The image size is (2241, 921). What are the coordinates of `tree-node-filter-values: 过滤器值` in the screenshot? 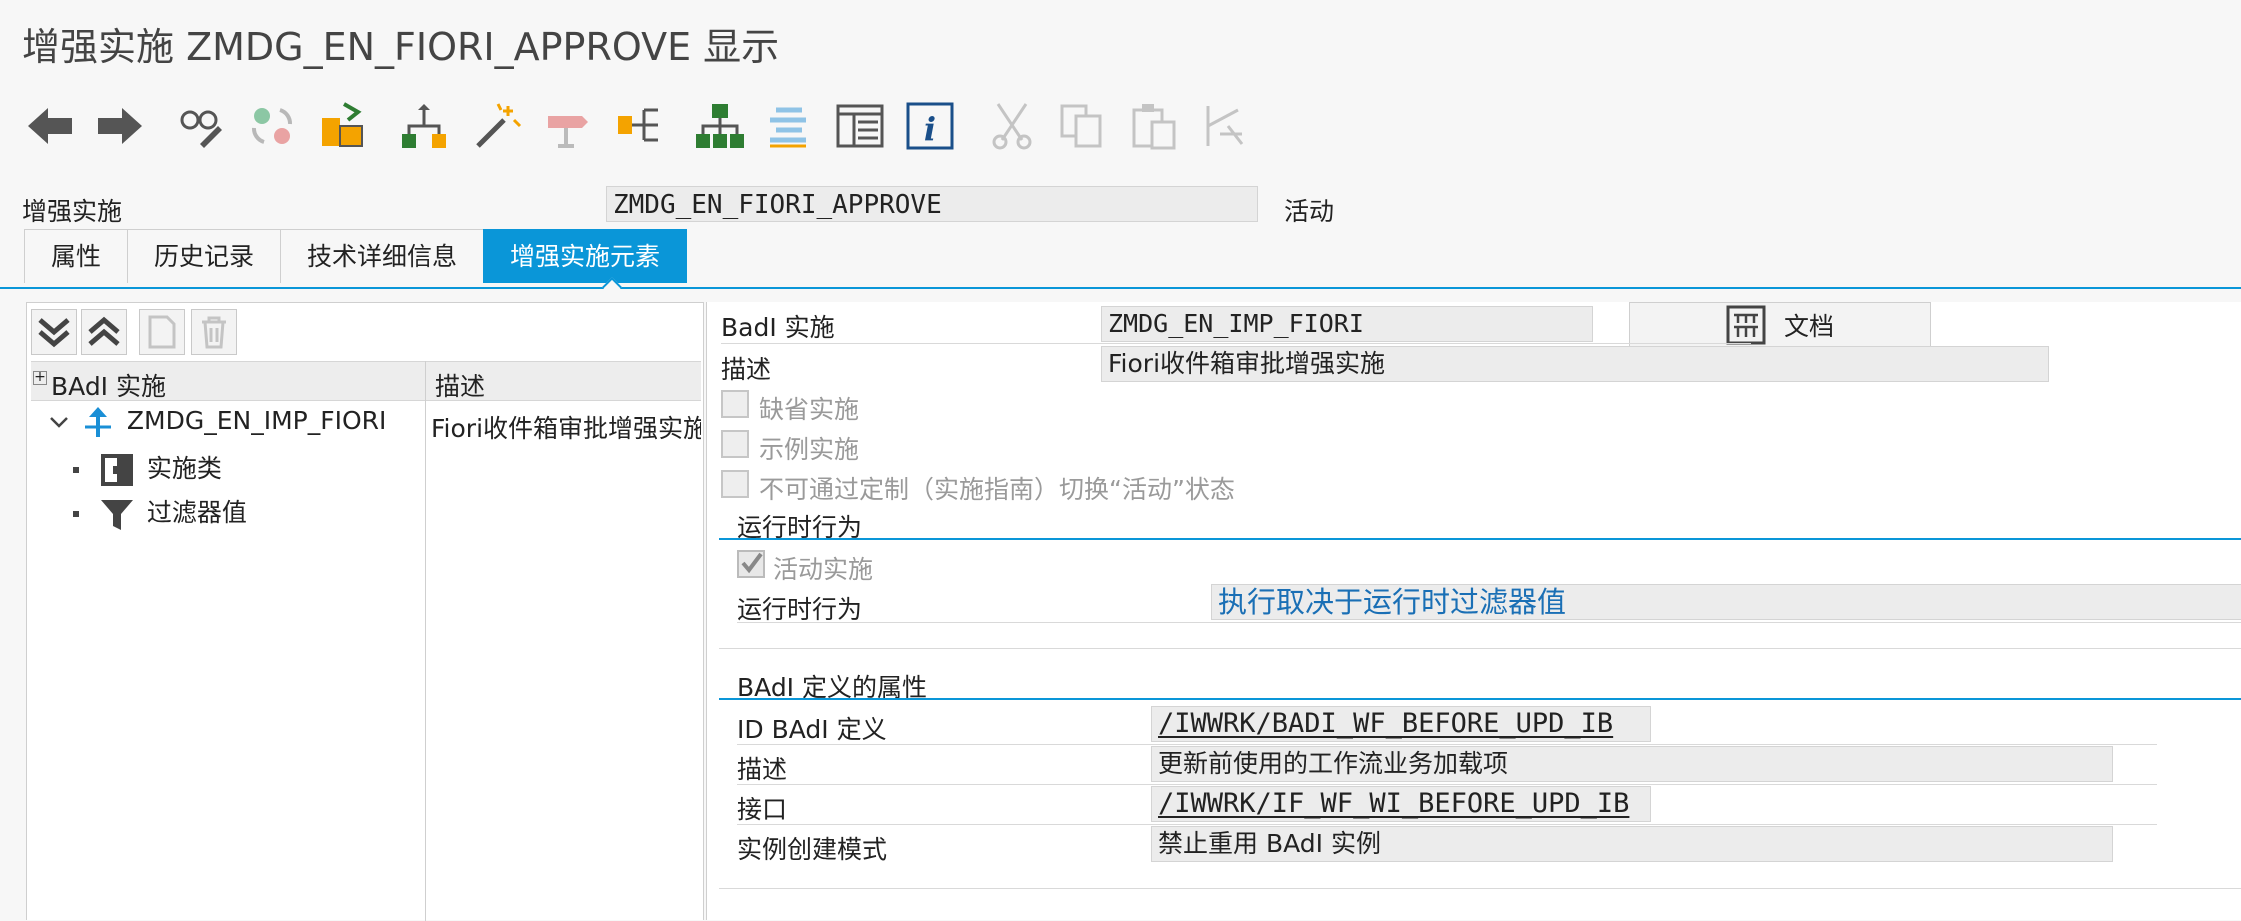 It's located at (160, 512).